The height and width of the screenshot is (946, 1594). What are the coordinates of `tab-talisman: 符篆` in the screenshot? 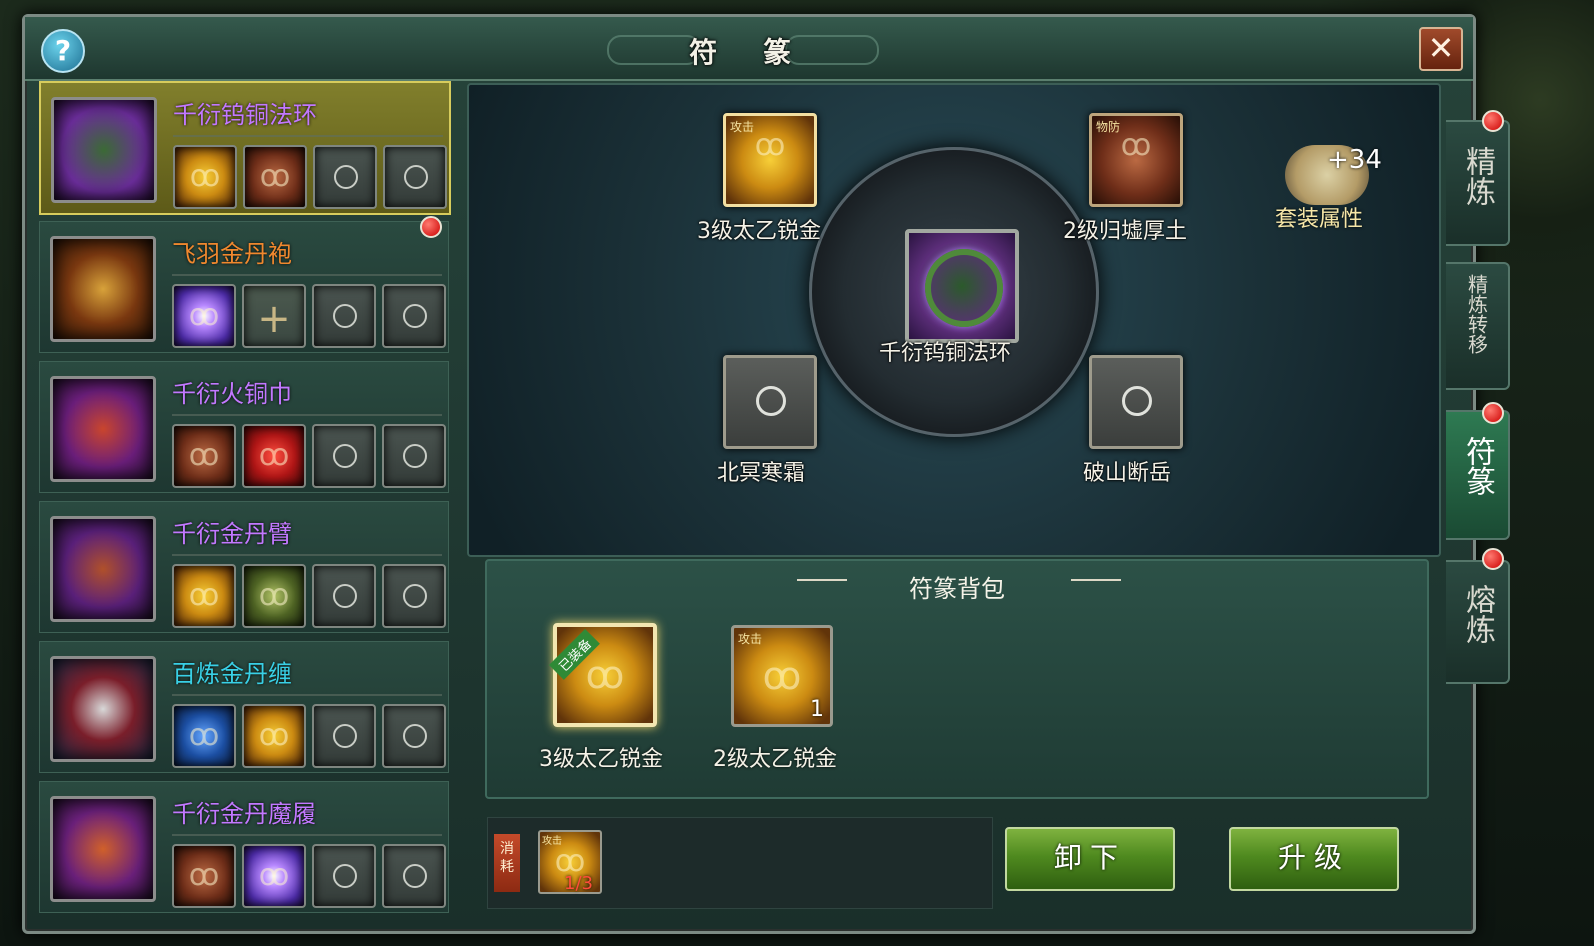 It's located at (1478, 475).